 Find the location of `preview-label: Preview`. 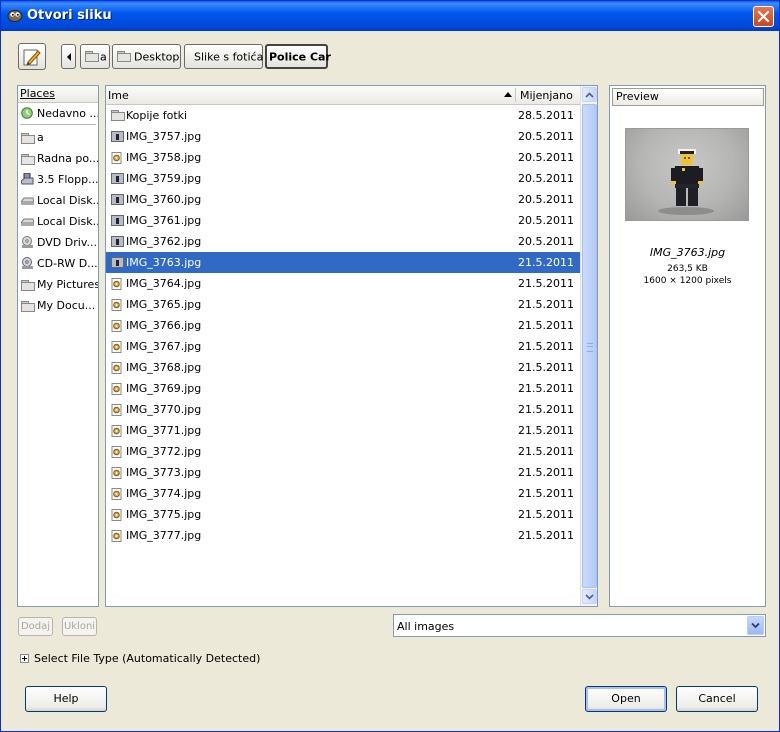

preview-label: Preview is located at coordinates (688, 97).